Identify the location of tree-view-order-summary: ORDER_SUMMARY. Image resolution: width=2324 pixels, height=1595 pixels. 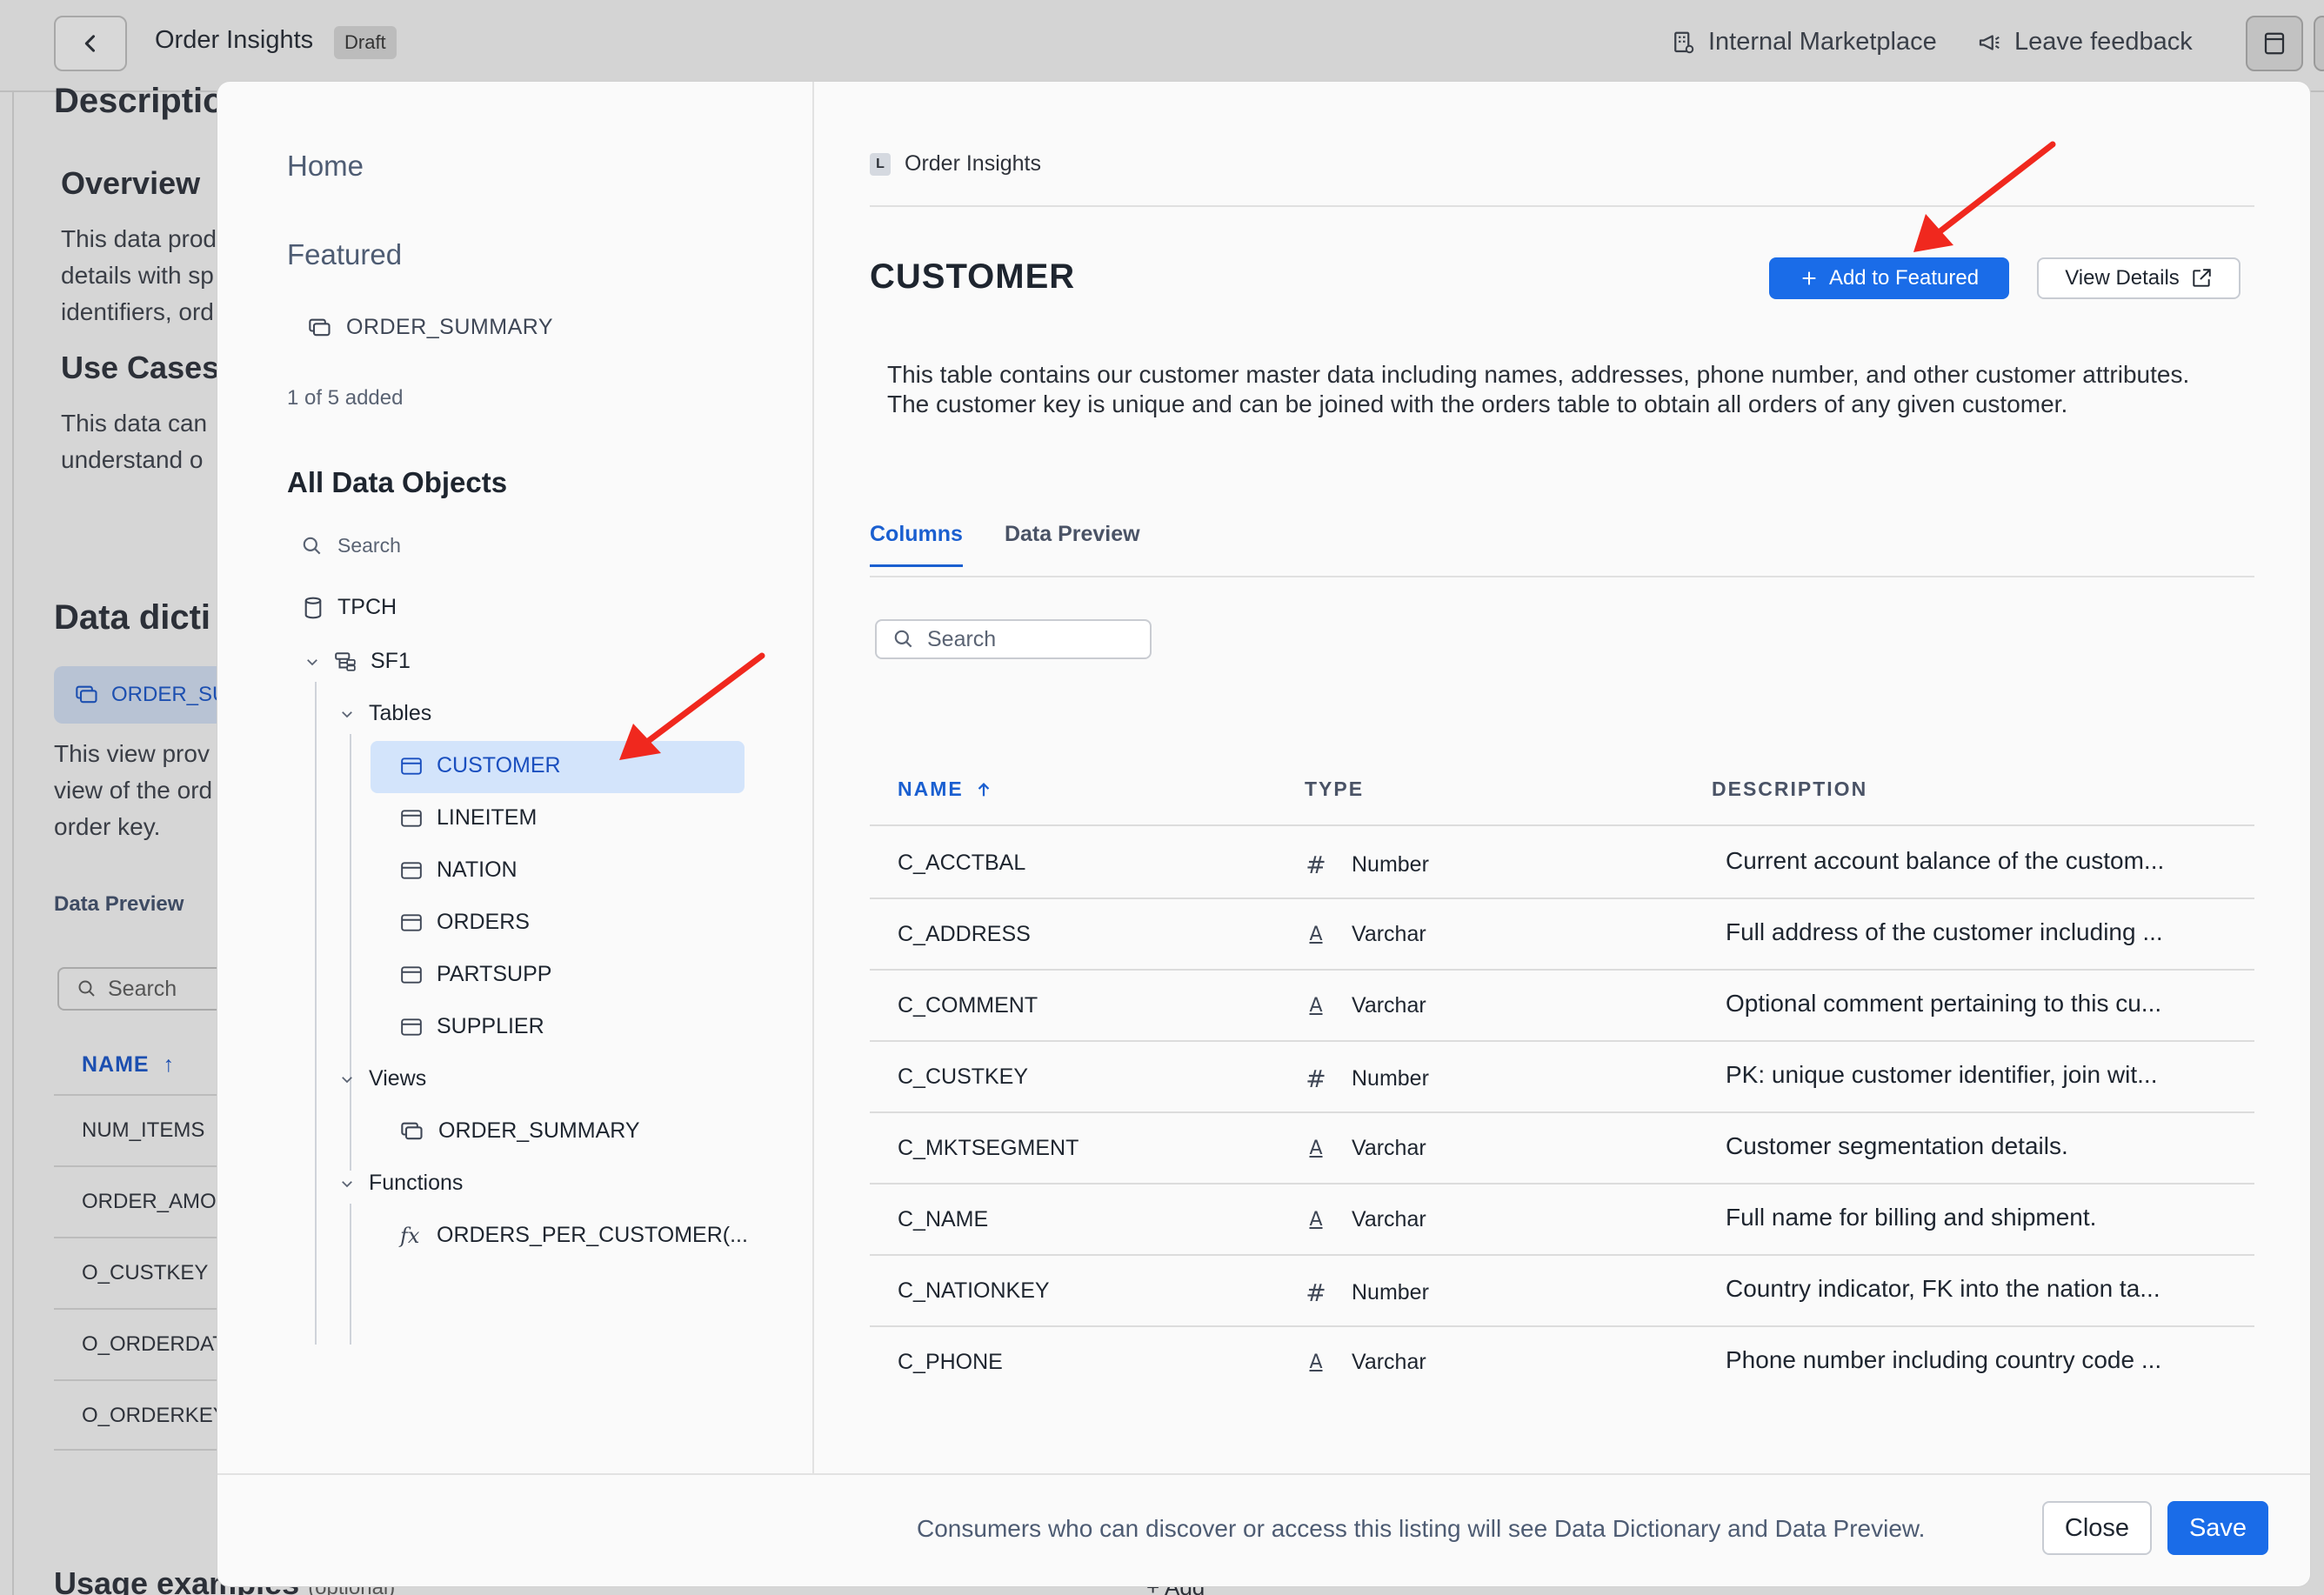
(520, 1131).